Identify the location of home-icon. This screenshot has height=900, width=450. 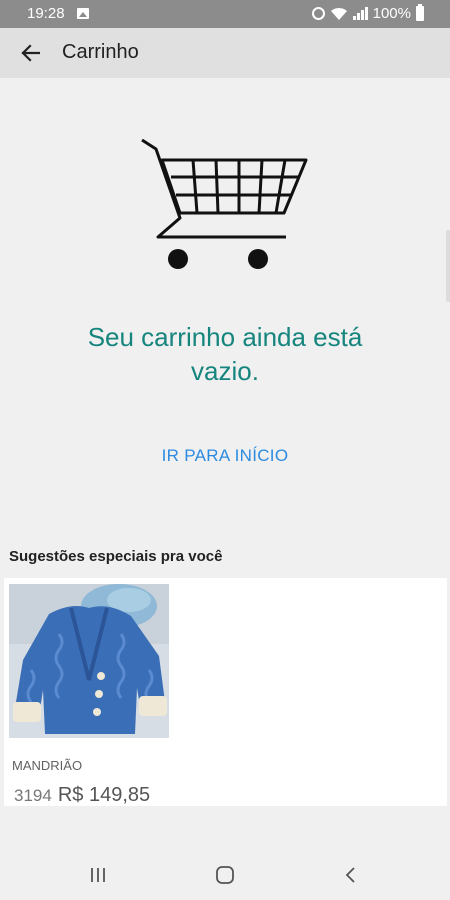
(225, 875).